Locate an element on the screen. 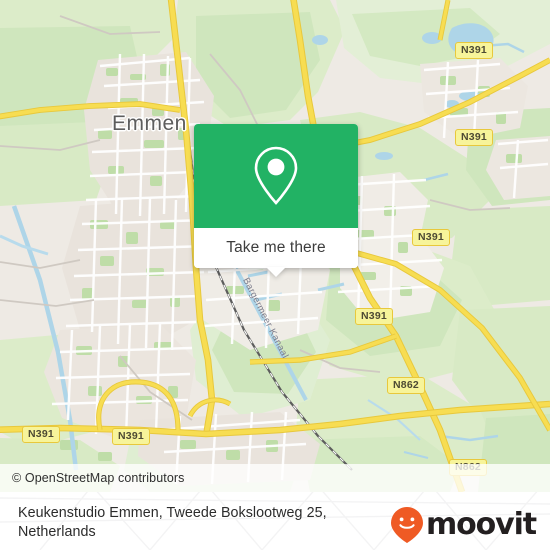 The height and width of the screenshot is (550, 550). map-attribution: © OpenStreetMap contributors is located at coordinates (275, 478).